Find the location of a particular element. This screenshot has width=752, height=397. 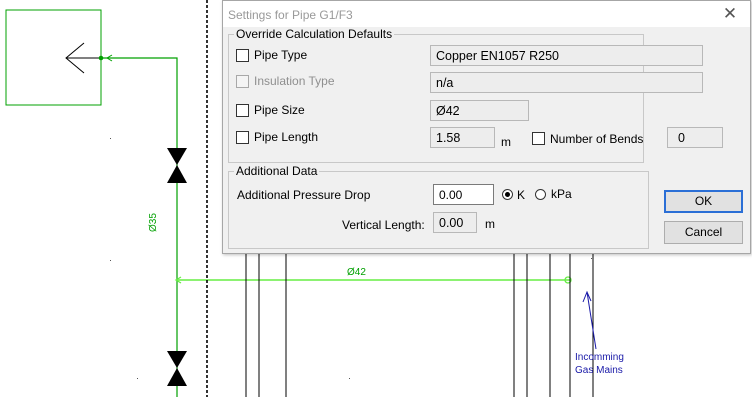

valve-icon-upper is located at coordinates (177, 165).